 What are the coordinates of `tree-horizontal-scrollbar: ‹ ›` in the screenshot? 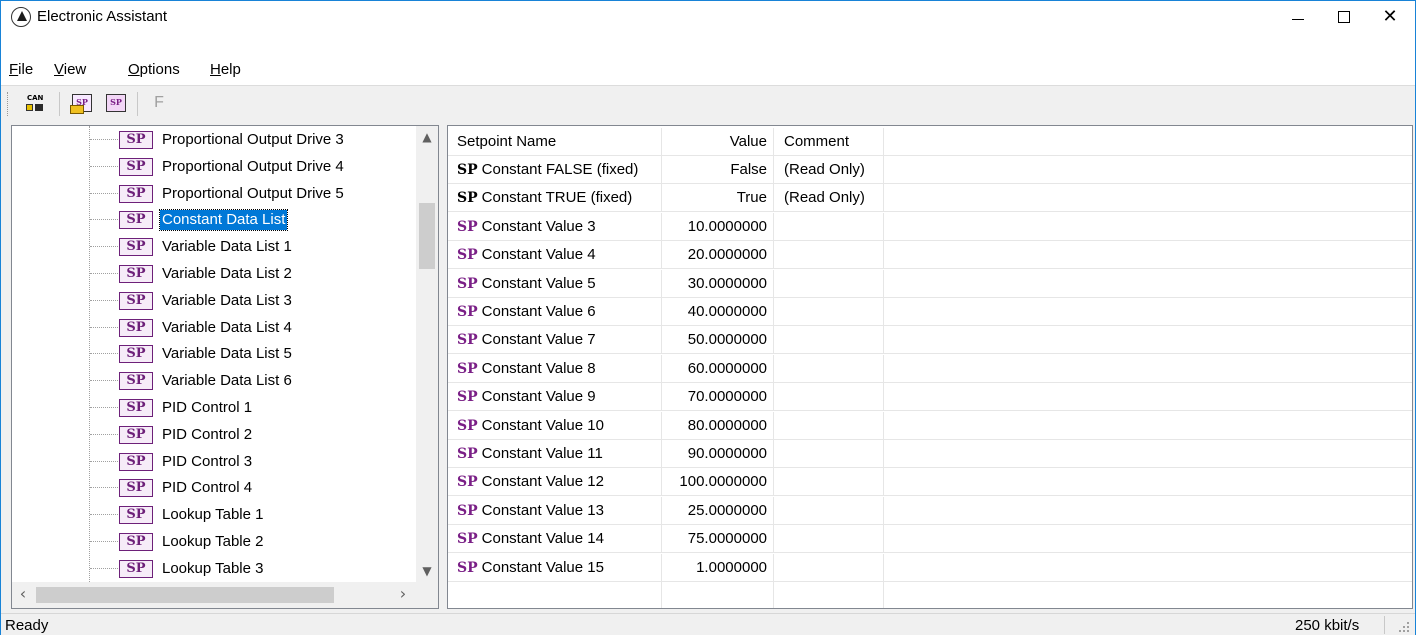 It's located at (225, 595).